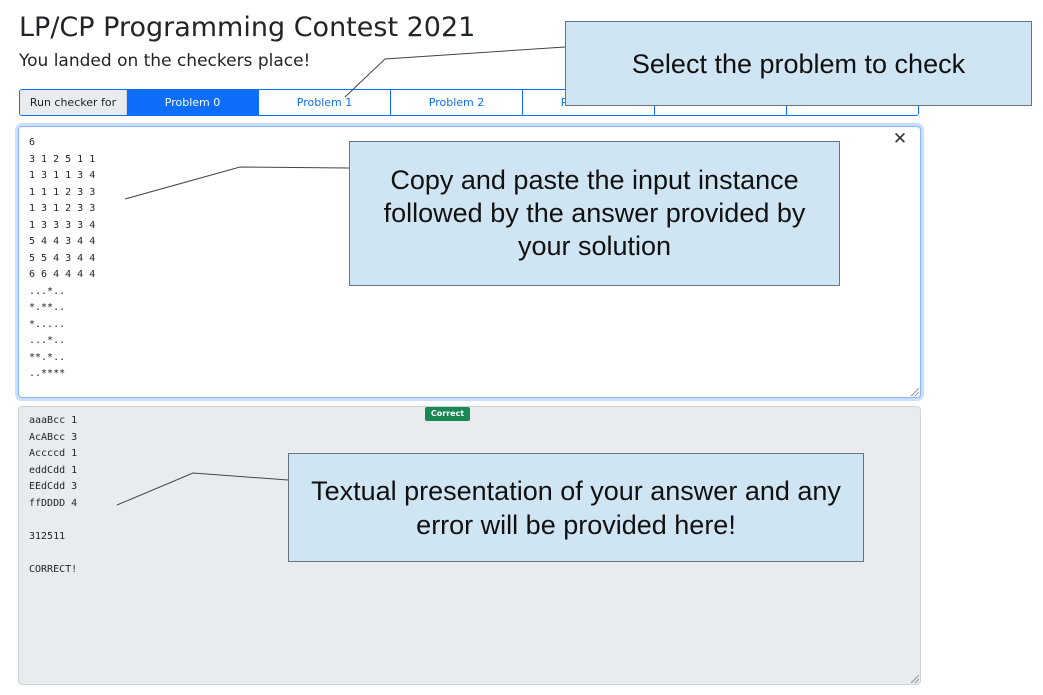  Describe the element at coordinates (247, 27) in the screenshot. I see `page-title: LP/CP Programming Contest 2021` at that location.